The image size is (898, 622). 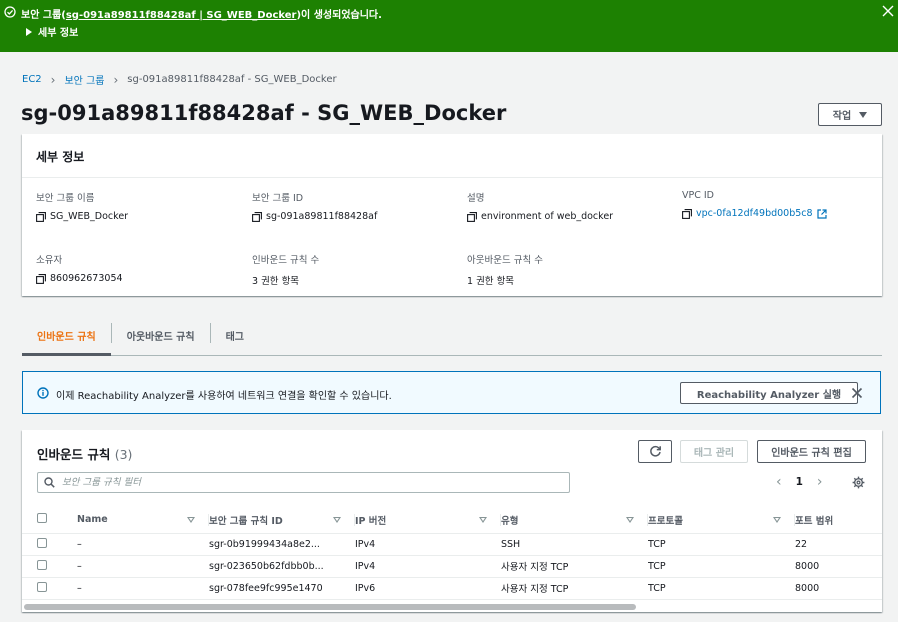 I want to click on field-label: 보안 그룹 이름, so click(x=65, y=198).